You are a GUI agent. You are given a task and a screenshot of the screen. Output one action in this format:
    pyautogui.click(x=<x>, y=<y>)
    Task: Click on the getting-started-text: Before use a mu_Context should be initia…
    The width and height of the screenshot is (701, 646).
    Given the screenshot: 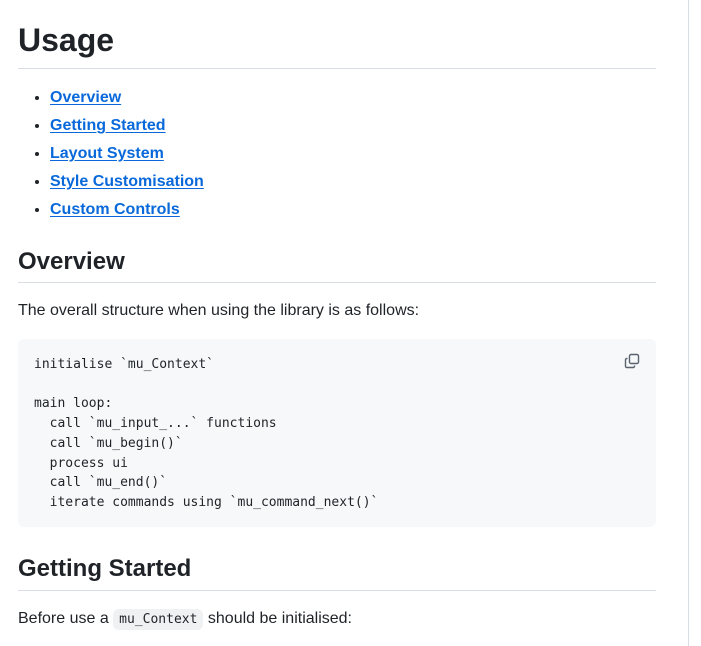 What is the action you would take?
    pyautogui.click(x=185, y=619)
    